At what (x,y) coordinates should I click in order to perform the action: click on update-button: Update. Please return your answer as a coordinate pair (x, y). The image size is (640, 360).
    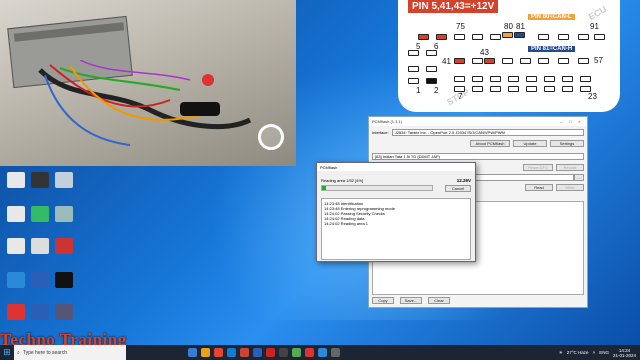
    Looking at the image, I should click on (530, 143).